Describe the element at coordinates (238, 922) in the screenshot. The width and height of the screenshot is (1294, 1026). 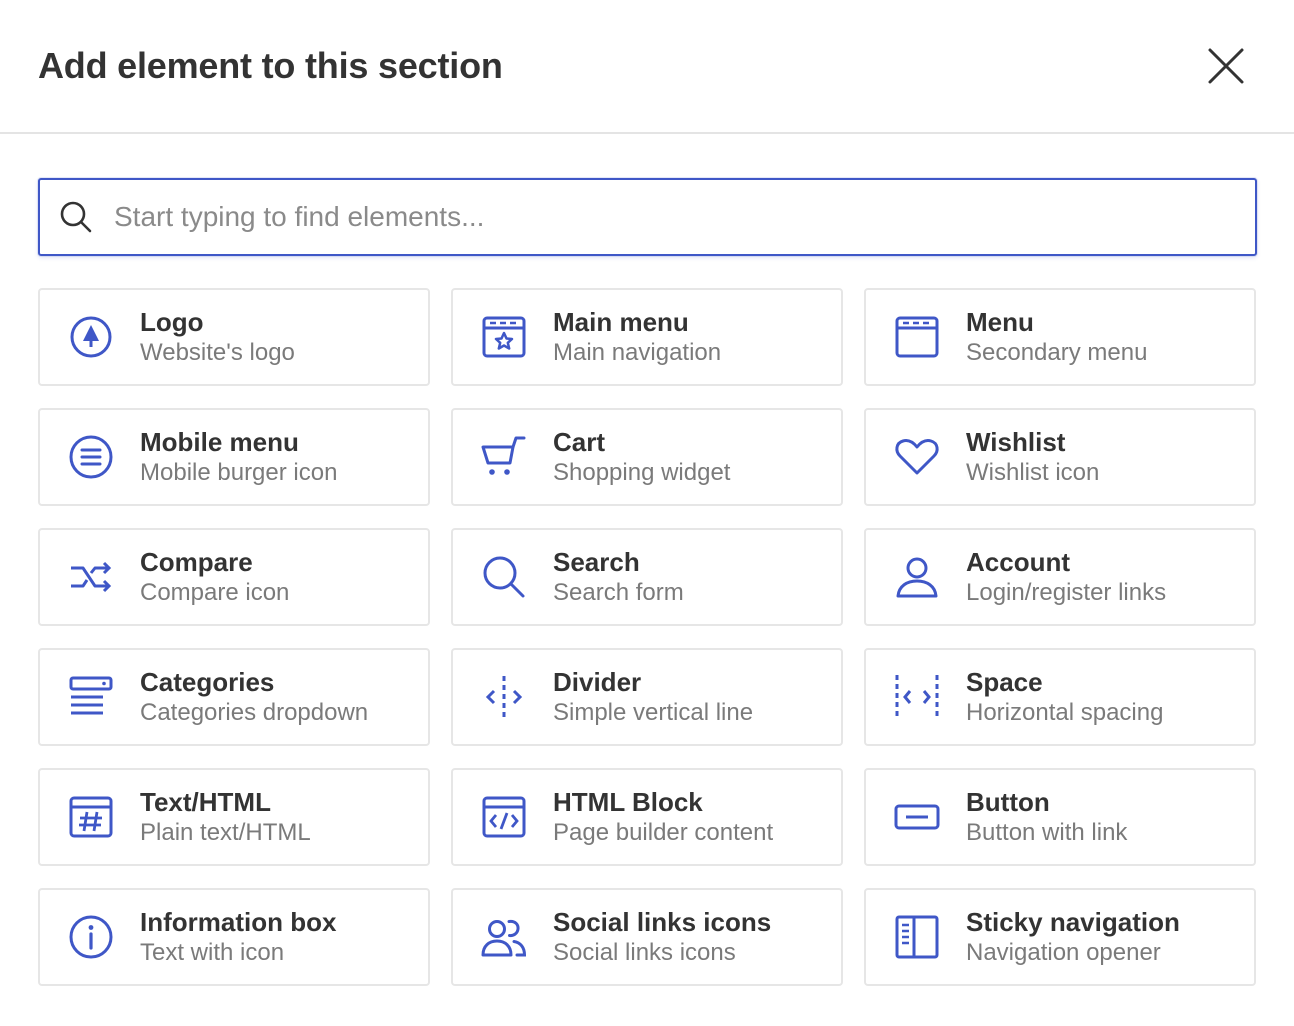
I see `element-name: Information box` at that location.